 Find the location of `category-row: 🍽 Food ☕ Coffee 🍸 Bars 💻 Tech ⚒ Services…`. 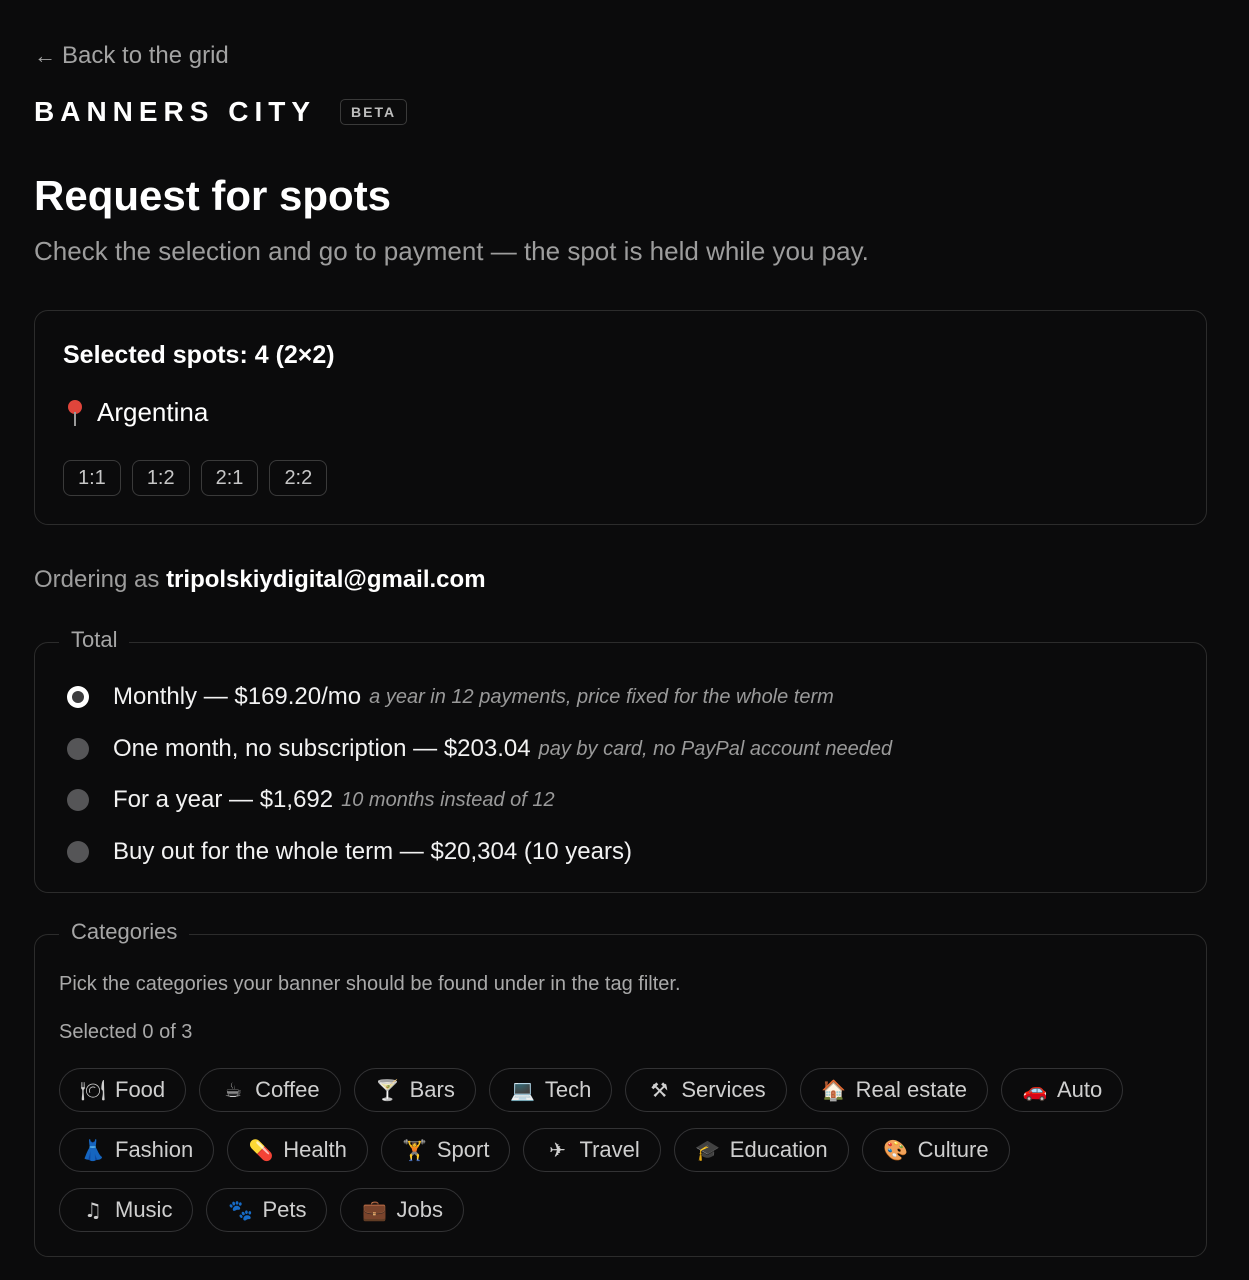

category-row: 🍽 Food ☕ Coffee 🍸 Bars 💻 Tech ⚒ Services… is located at coordinates (591, 1090).